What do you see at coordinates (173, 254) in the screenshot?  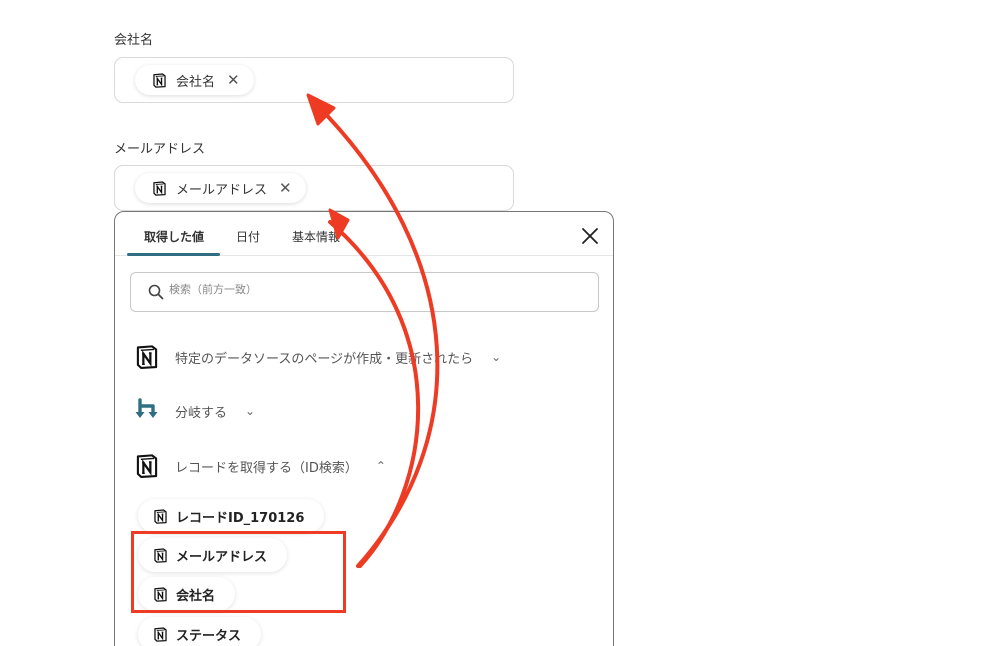 I see `active-tab-indicator` at bounding box center [173, 254].